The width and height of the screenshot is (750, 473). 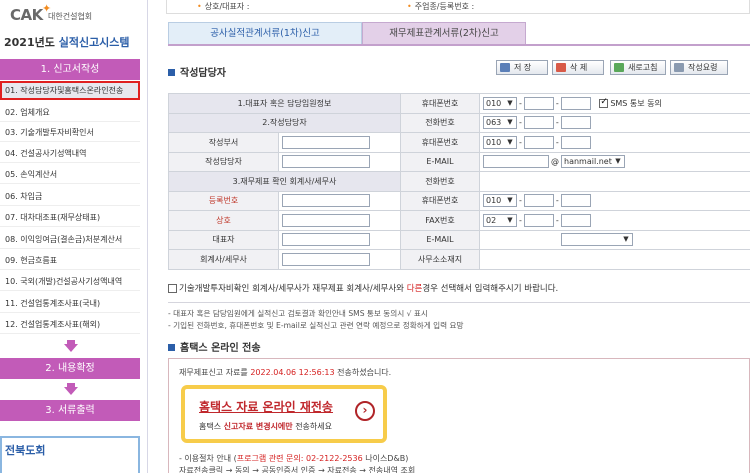 What do you see at coordinates (638, 67) in the screenshot?
I see `refresh-button: 새로고침` at bounding box center [638, 67].